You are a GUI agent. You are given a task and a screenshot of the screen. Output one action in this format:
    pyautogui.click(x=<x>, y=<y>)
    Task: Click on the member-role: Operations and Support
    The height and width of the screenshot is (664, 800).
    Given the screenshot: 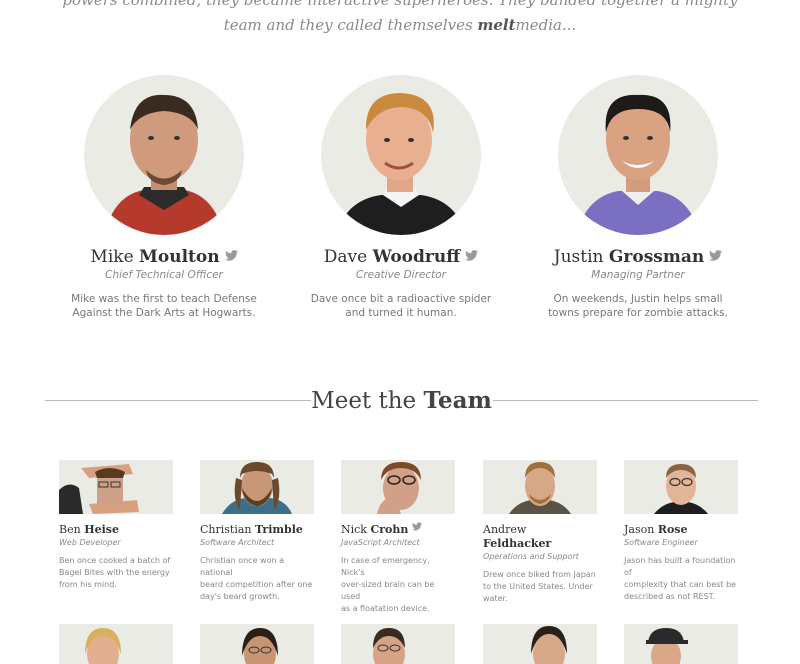 What is the action you would take?
    pyautogui.click(x=531, y=556)
    